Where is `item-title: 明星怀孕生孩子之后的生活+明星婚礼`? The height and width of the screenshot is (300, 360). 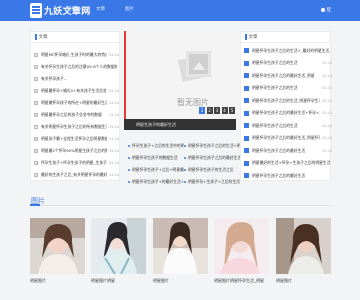
item-title: 明星怀孕生孩子之后的生活+明星婚礼 is located at coordinates (214, 145).